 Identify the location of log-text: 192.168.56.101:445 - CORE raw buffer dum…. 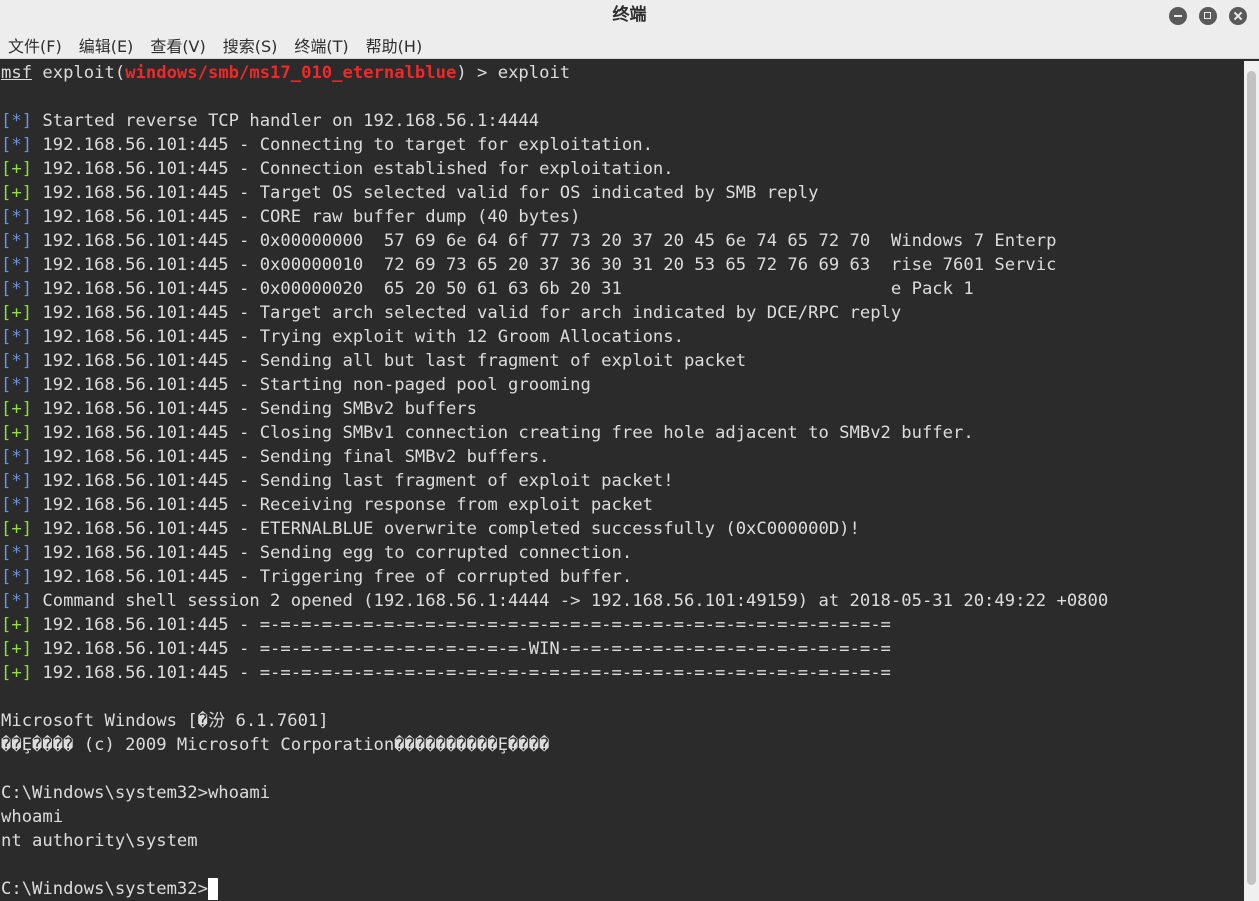
(306, 217).